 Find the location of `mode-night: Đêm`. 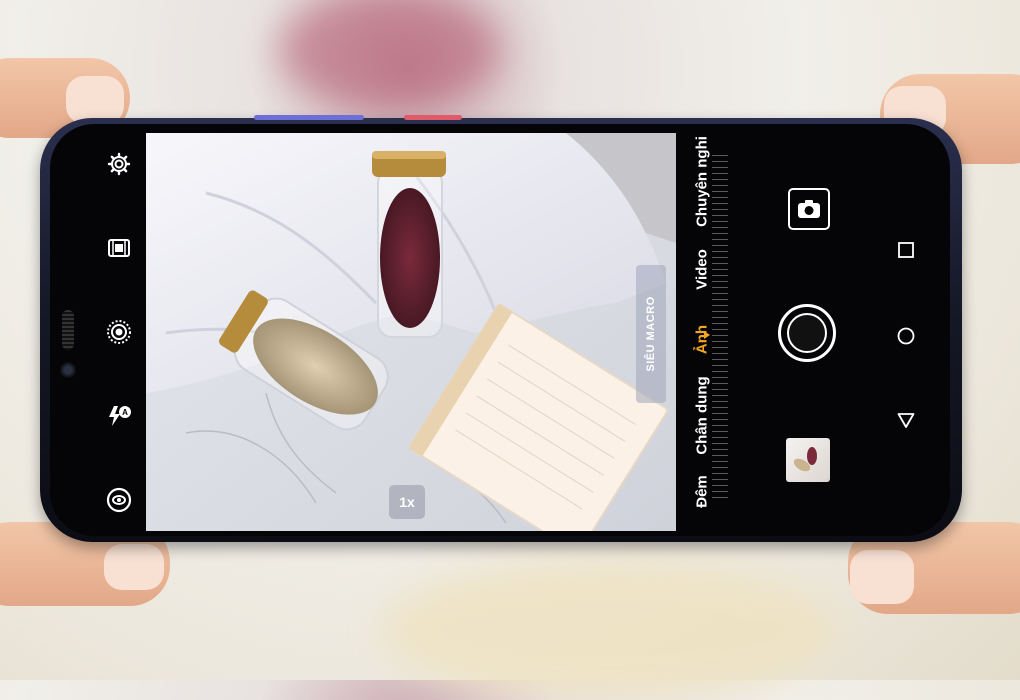

mode-night: Đêm is located at coordinates (702, 491).